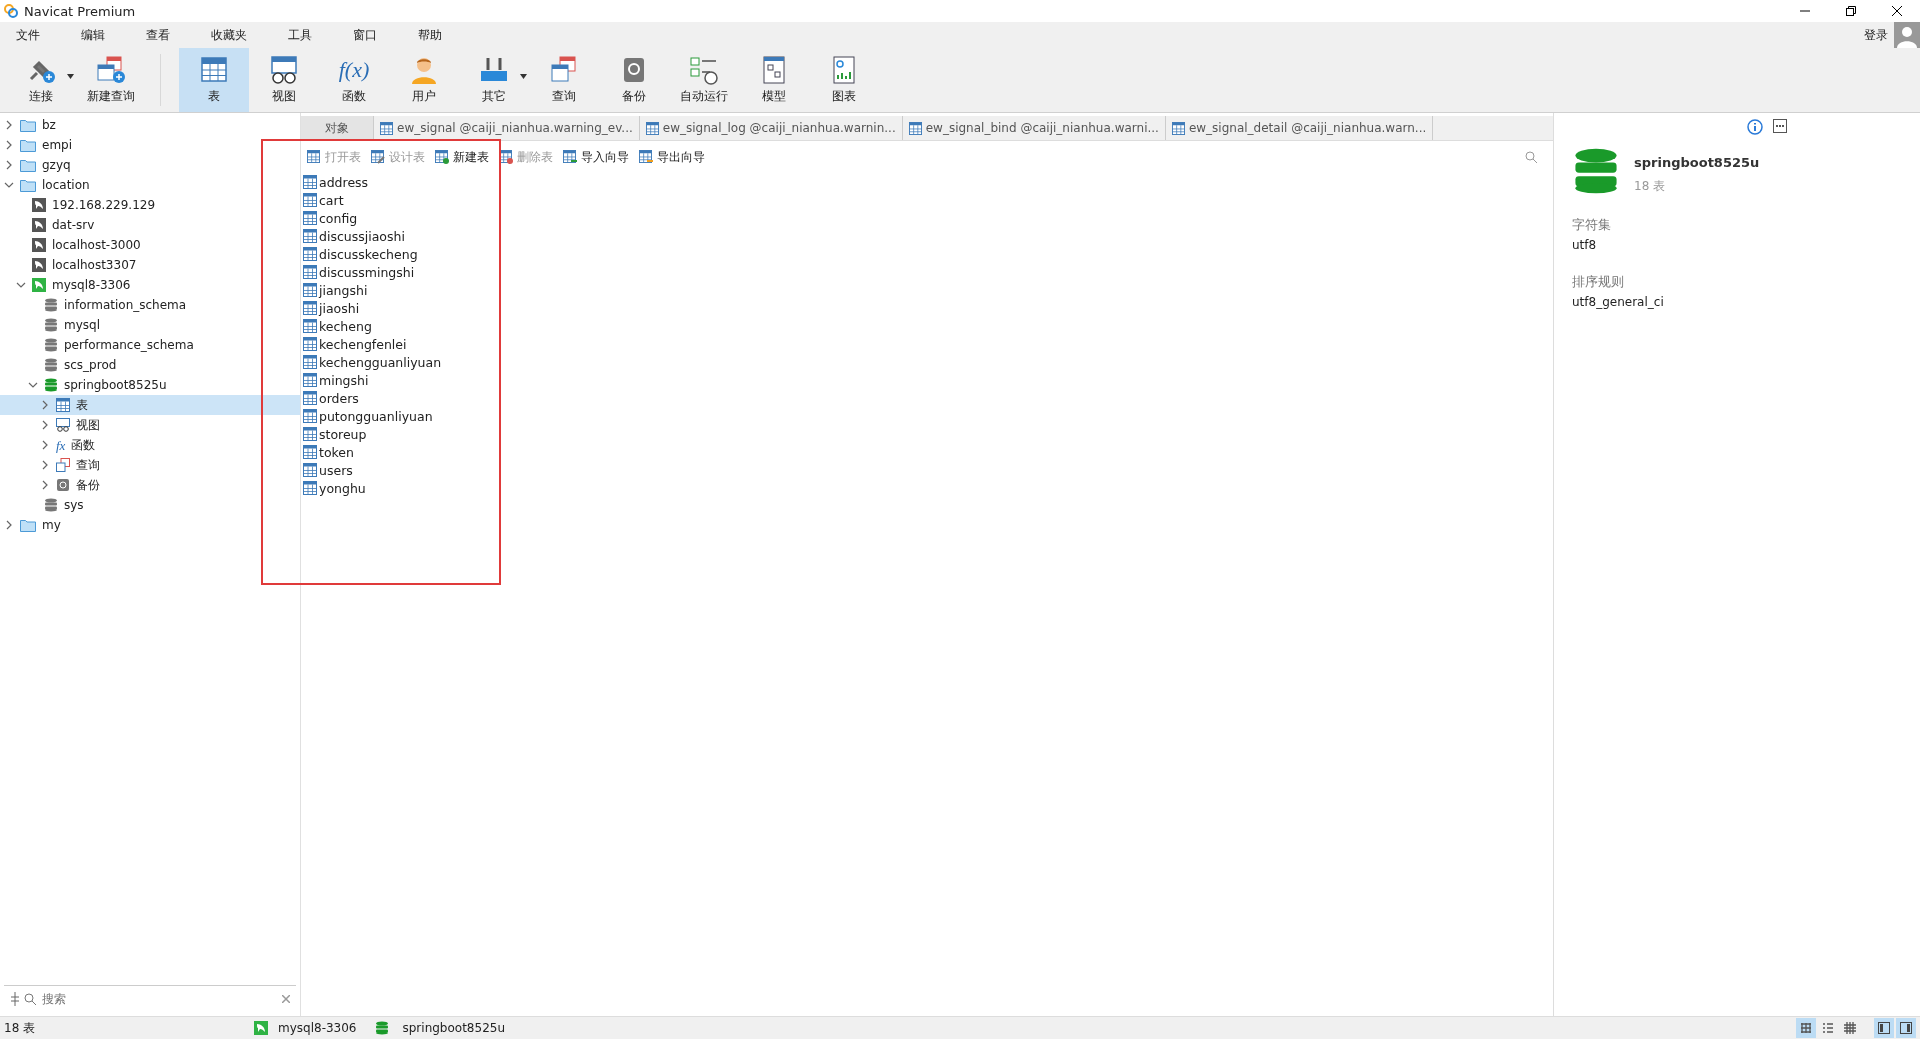 This screenshot has height=1039, width=1920. What do you see at coordinates (564, 80) in the screenshot?
I see `toolbar-button: 查询` at bounding box center [564, 80].